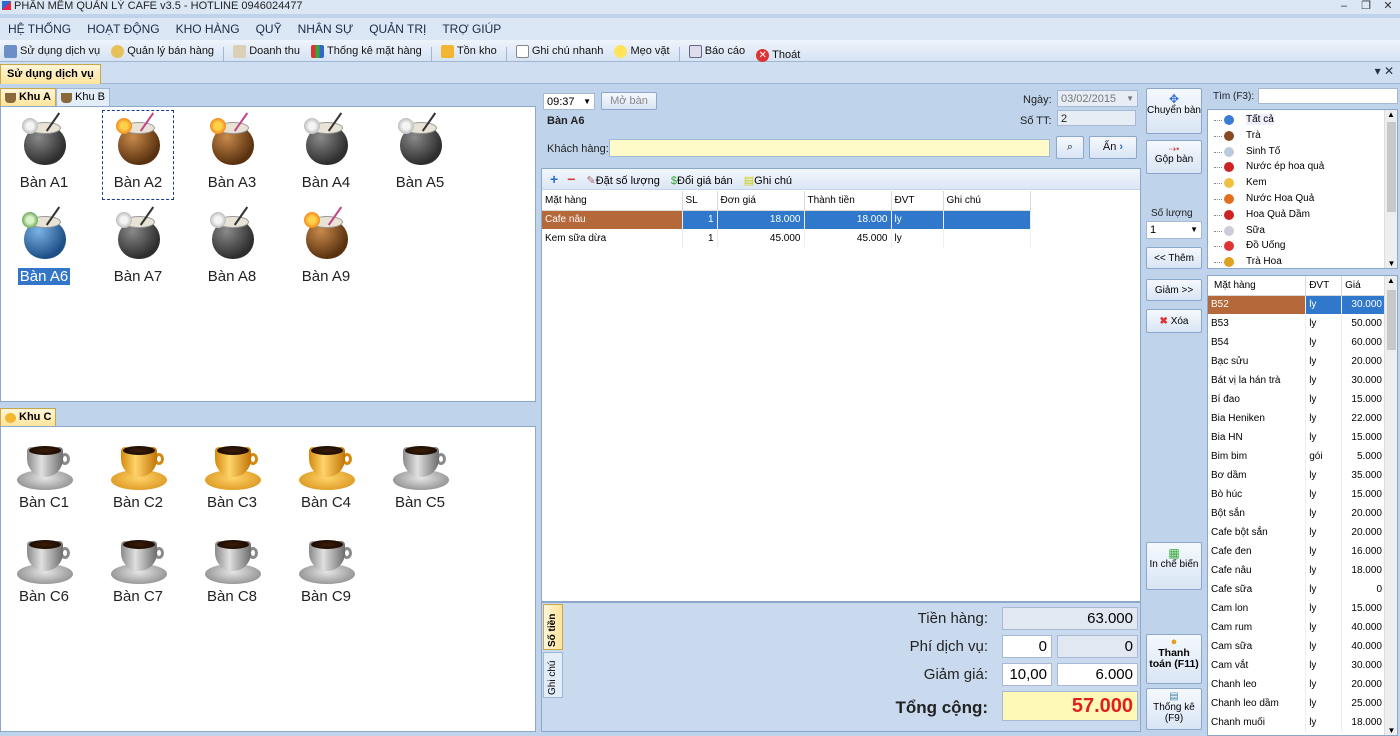 The image size is (1400, 736). What do you see at coordinates (1174, 111) in the screenshot?
I see `transfer-table-button: ✥ Chuyển bàn` at bounding box center [1174, 111].